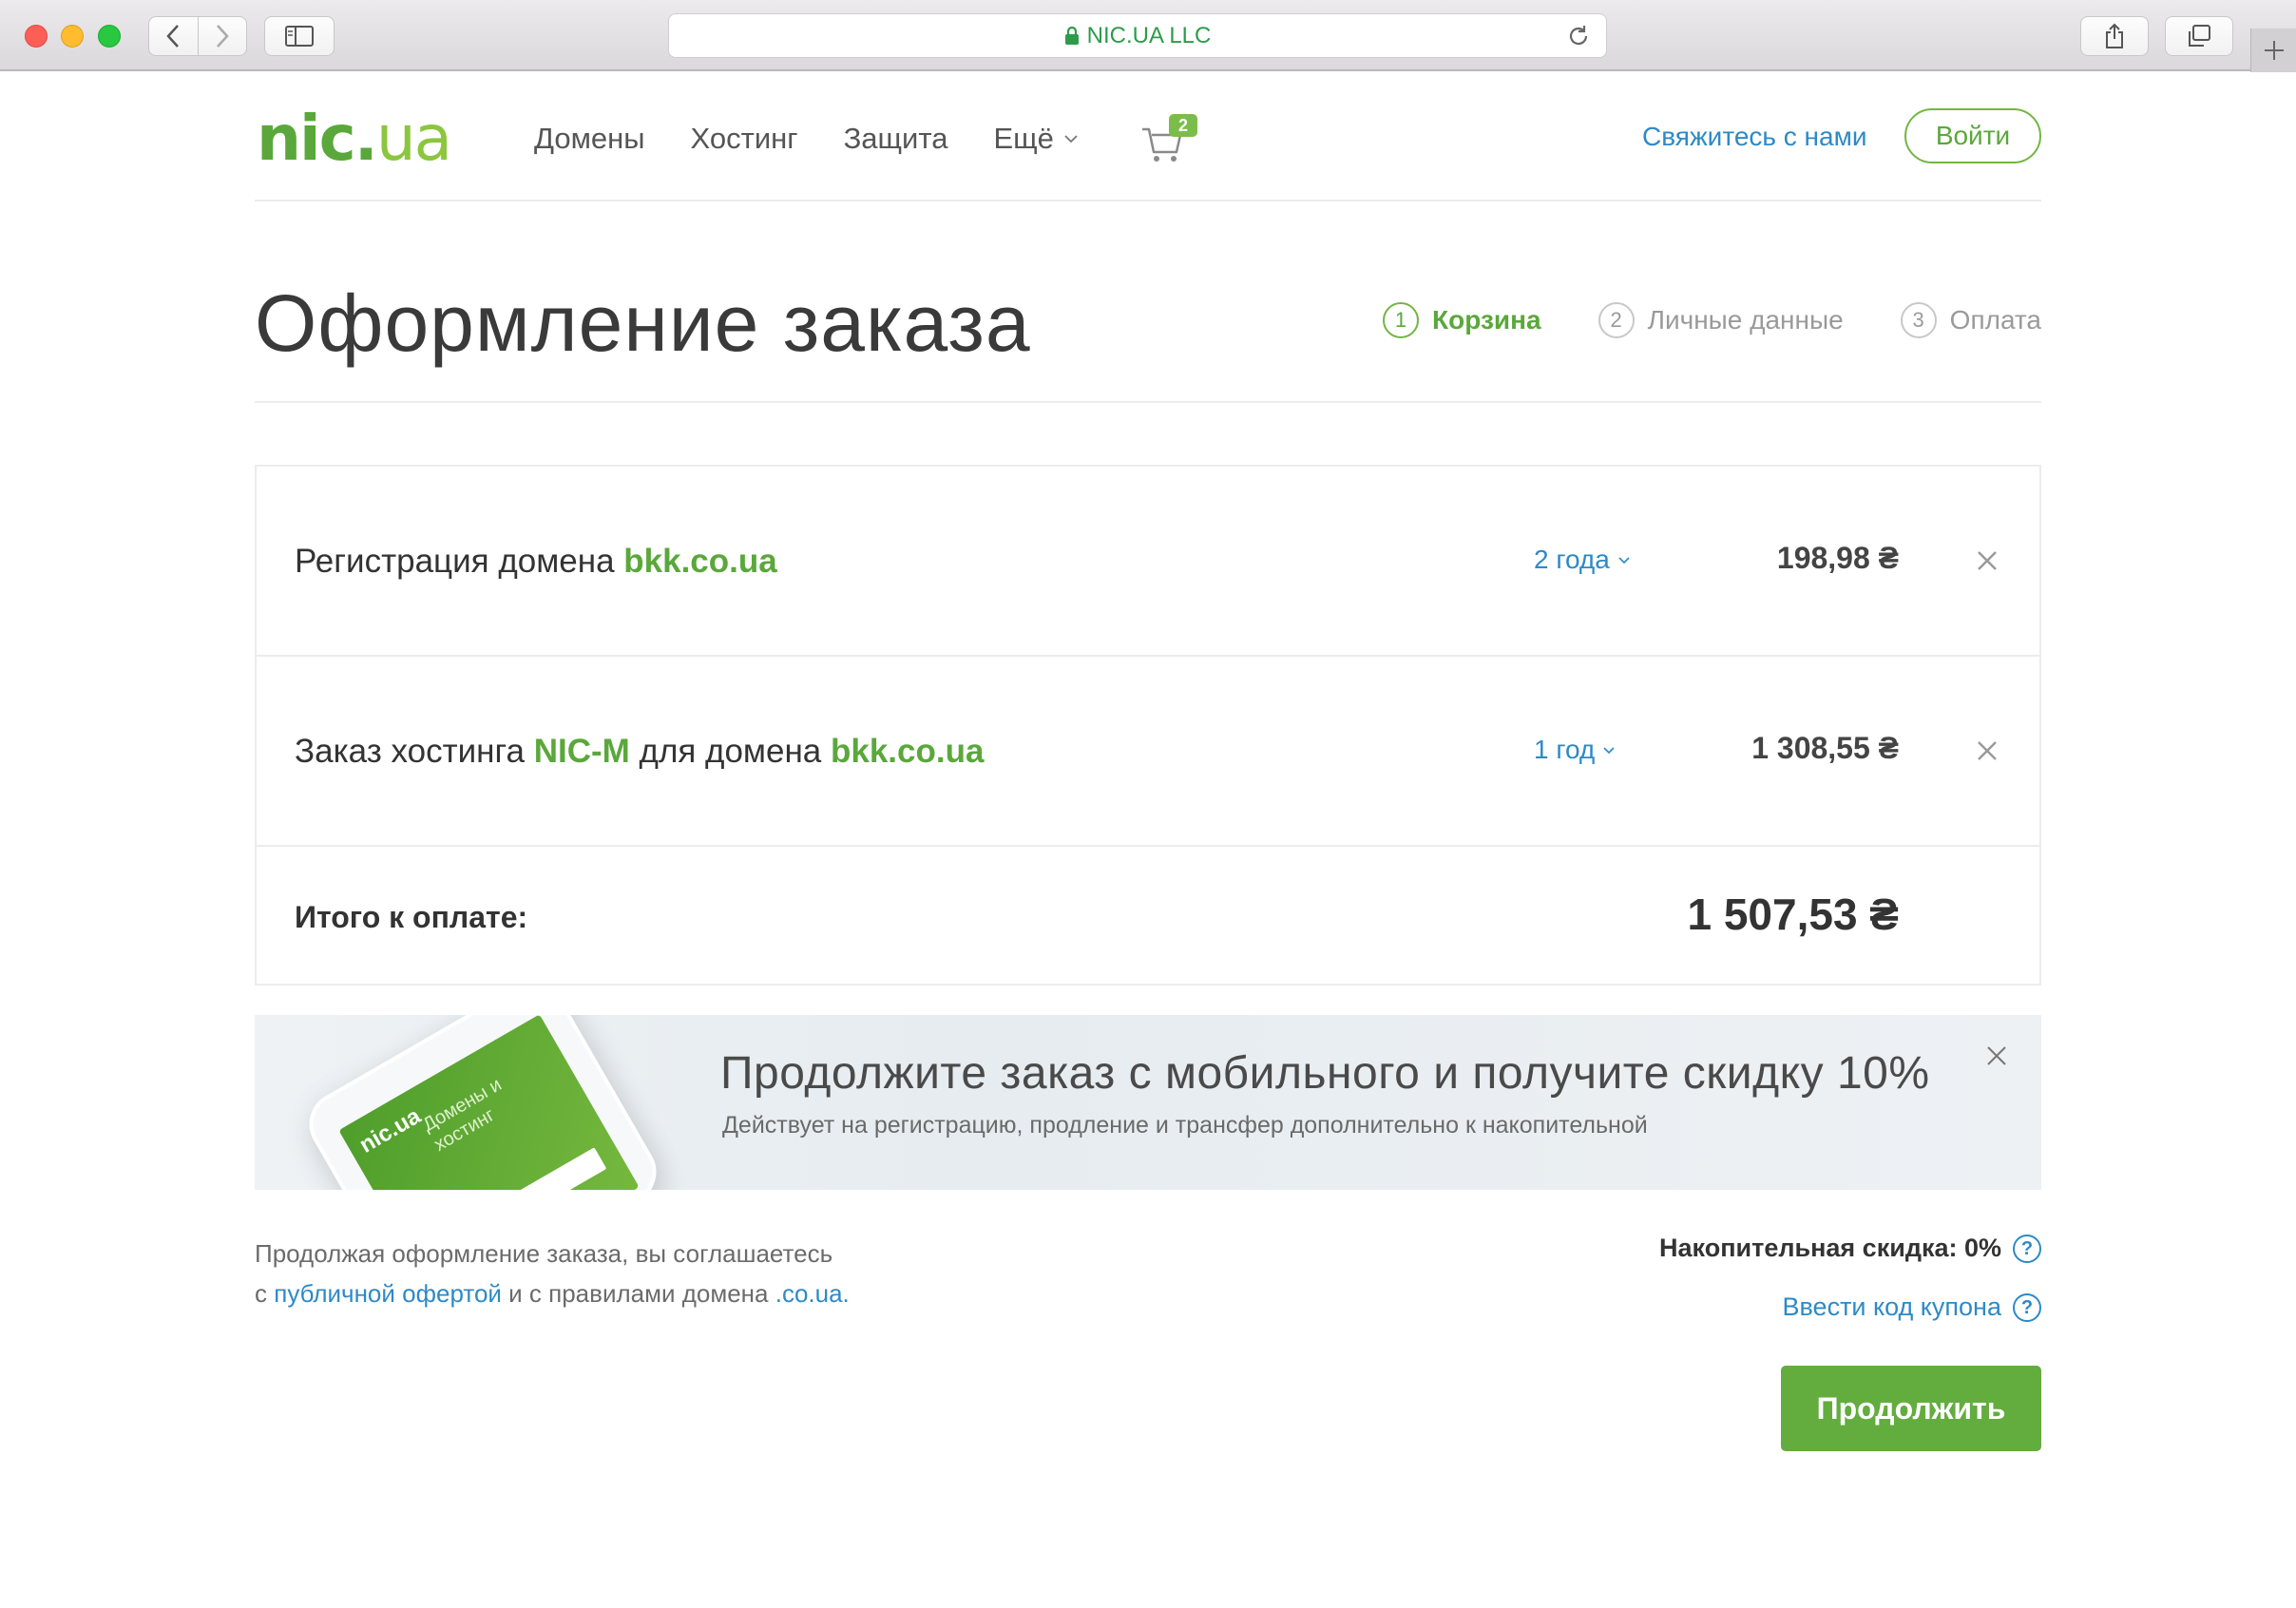 Image resolution: width=2296 pixels, height=1608 pixels. Describe the element at coordinates (1995, 320) in the screenshot. I see `step-label: Оплата` at that location.